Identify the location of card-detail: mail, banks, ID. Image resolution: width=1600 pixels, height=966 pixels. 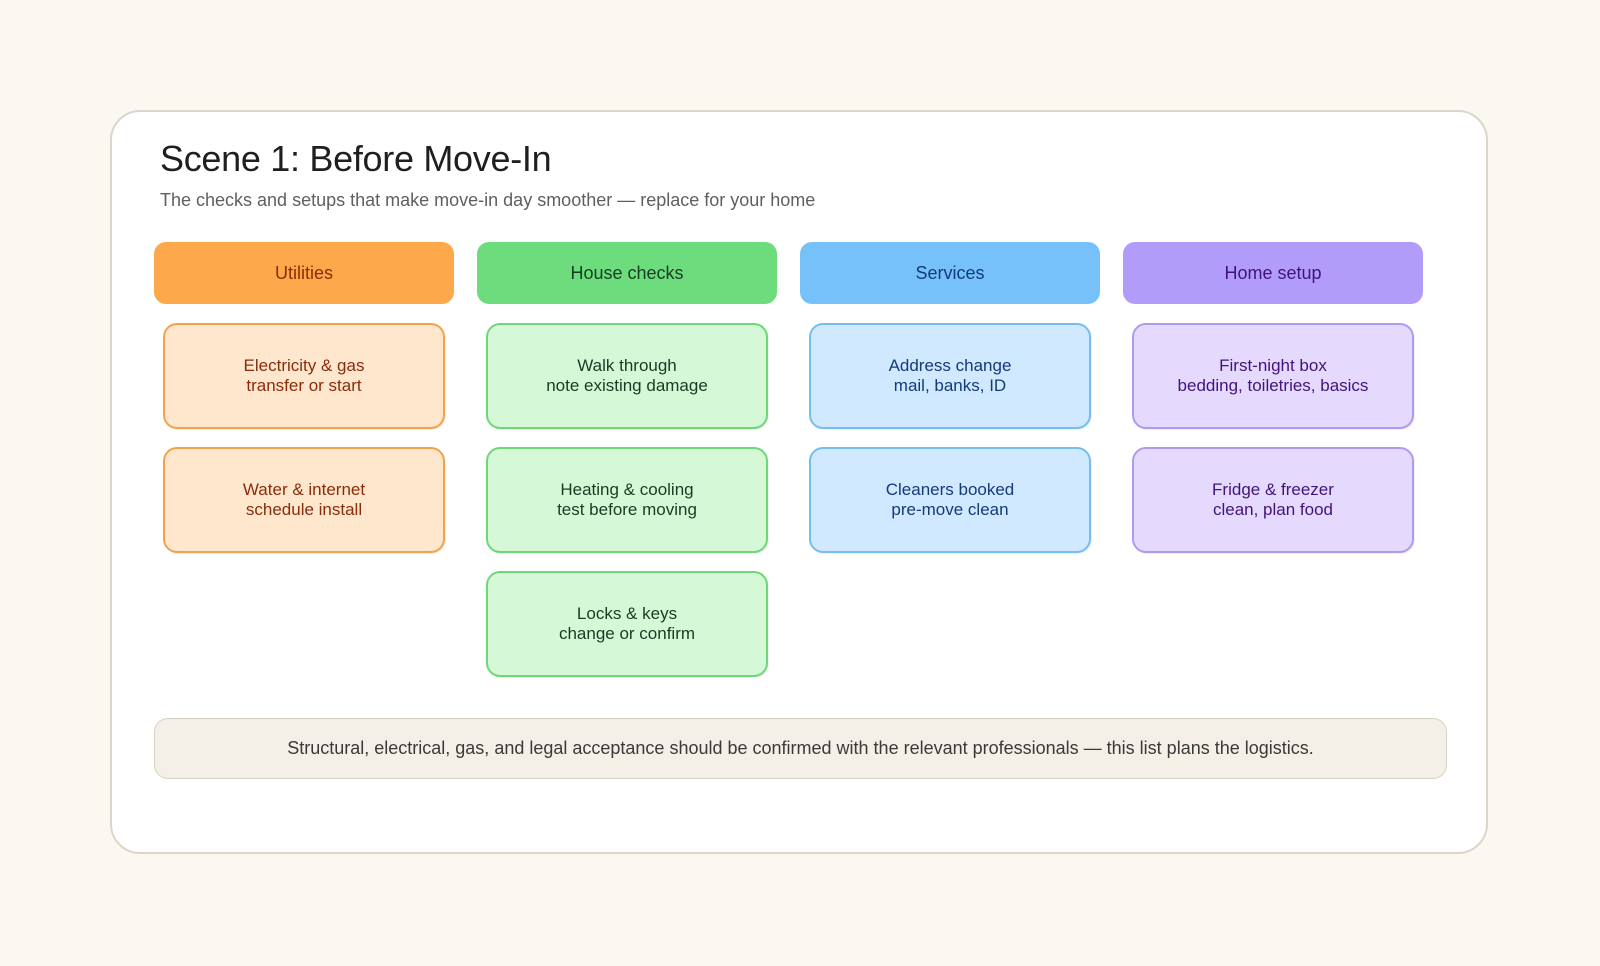
(950, 385).